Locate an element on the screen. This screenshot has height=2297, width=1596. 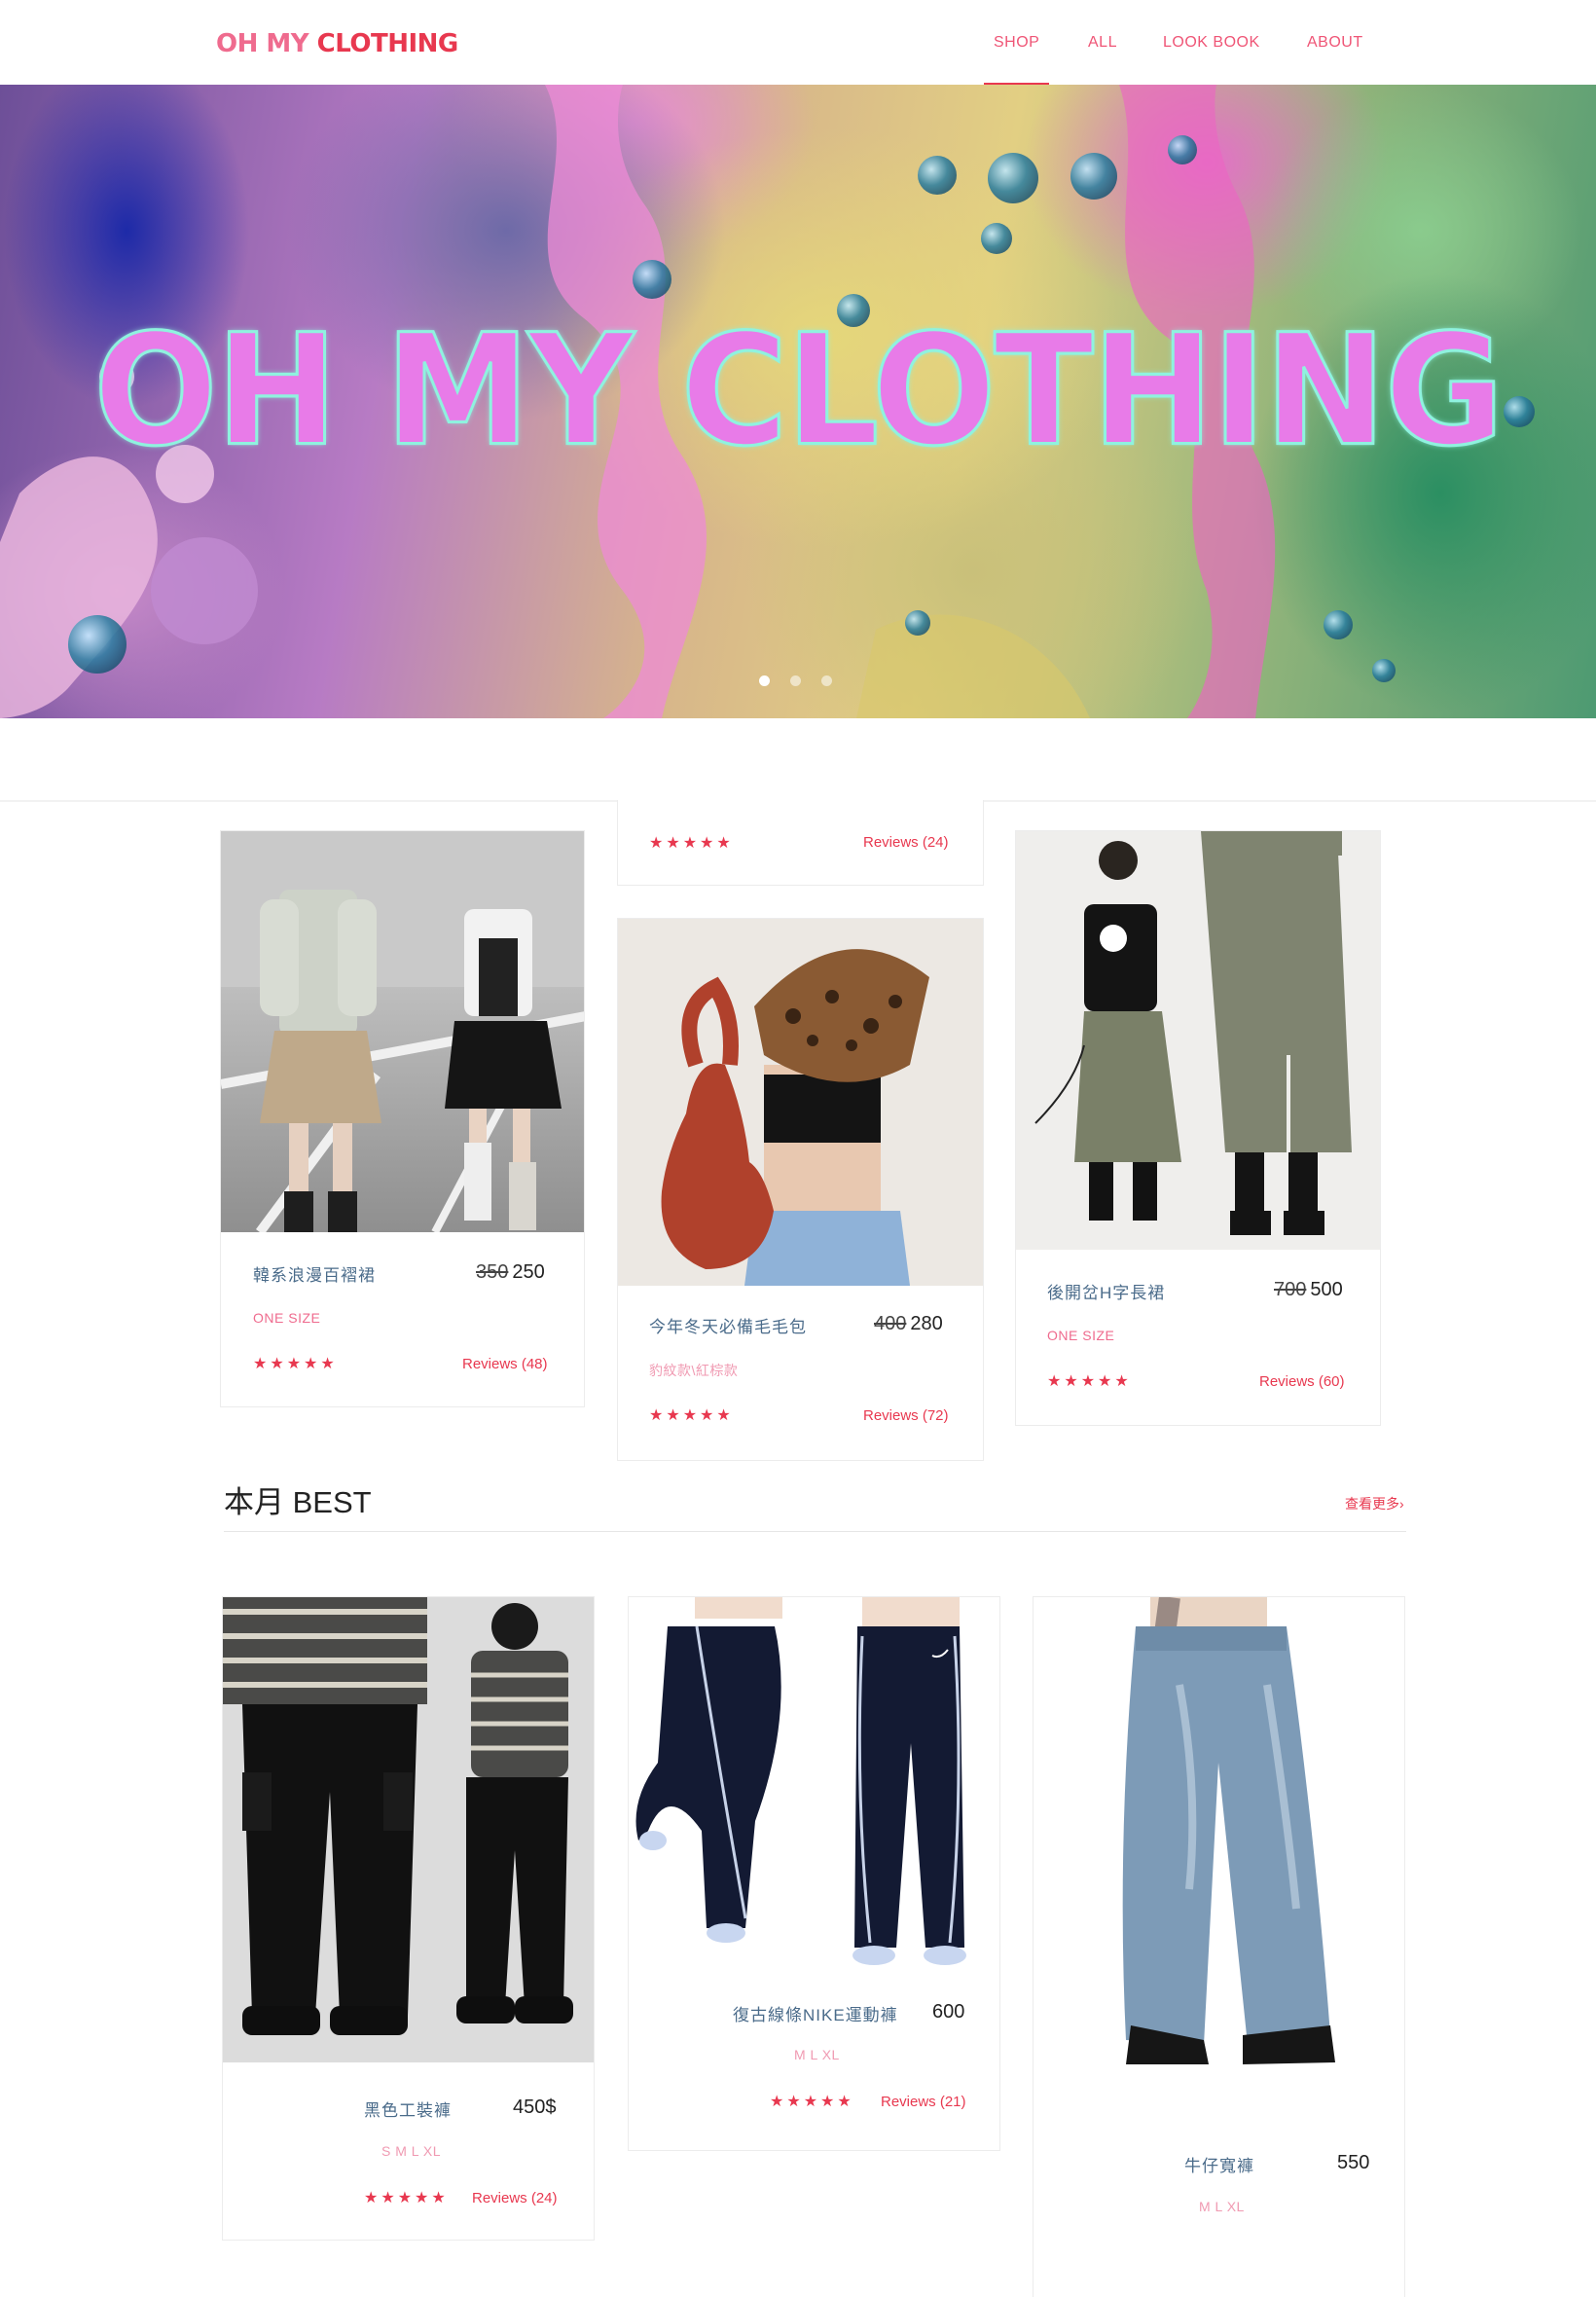
product-old-price: 700 is located at coordinates (1290, 1289).